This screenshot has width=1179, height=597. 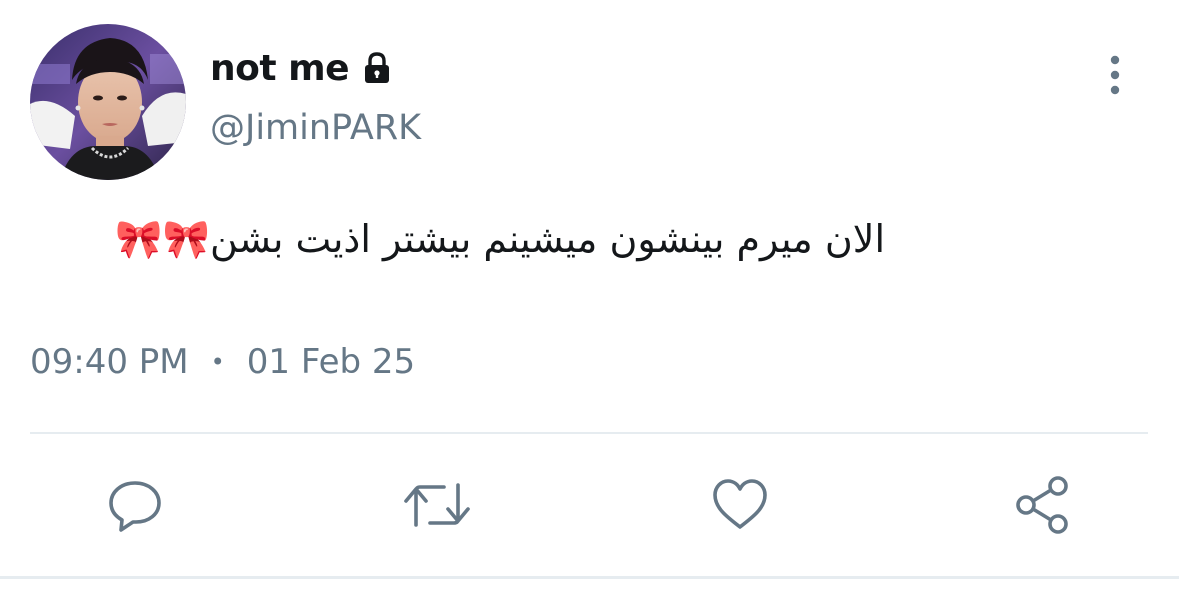 I want to click on tweet-timestamp: 09:40 PM • 01 Feb 25, so click(x=222, y=362).